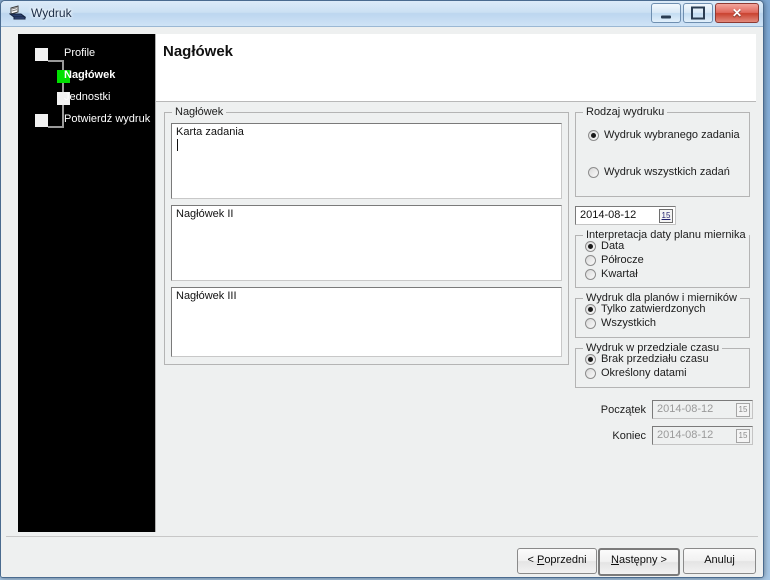 Image resolution: width=770 pixels, height=580 pixels. Describe the element at coordinates (41, 120) in the screenshot. I see `step-marker-potwierdz` at that location.